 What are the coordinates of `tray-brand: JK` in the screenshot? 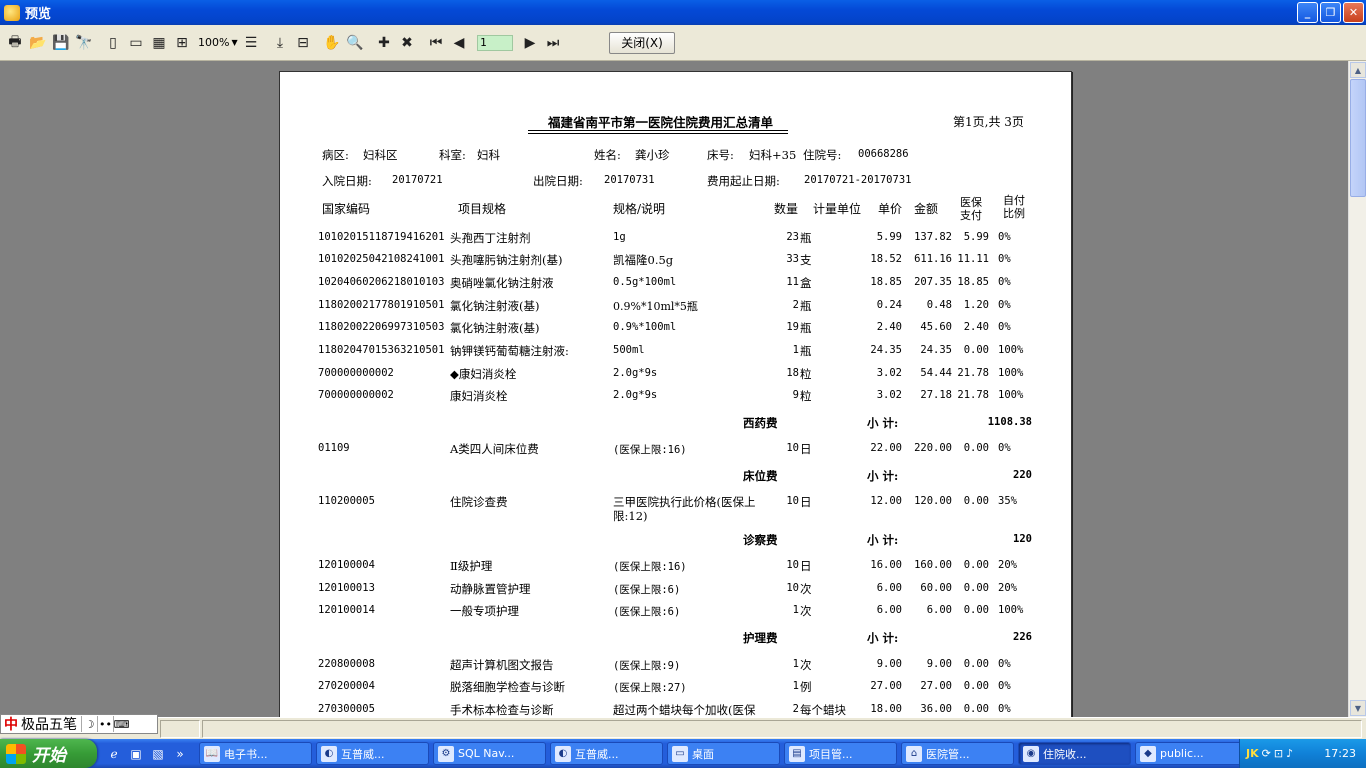 It's located at (1252, 753).